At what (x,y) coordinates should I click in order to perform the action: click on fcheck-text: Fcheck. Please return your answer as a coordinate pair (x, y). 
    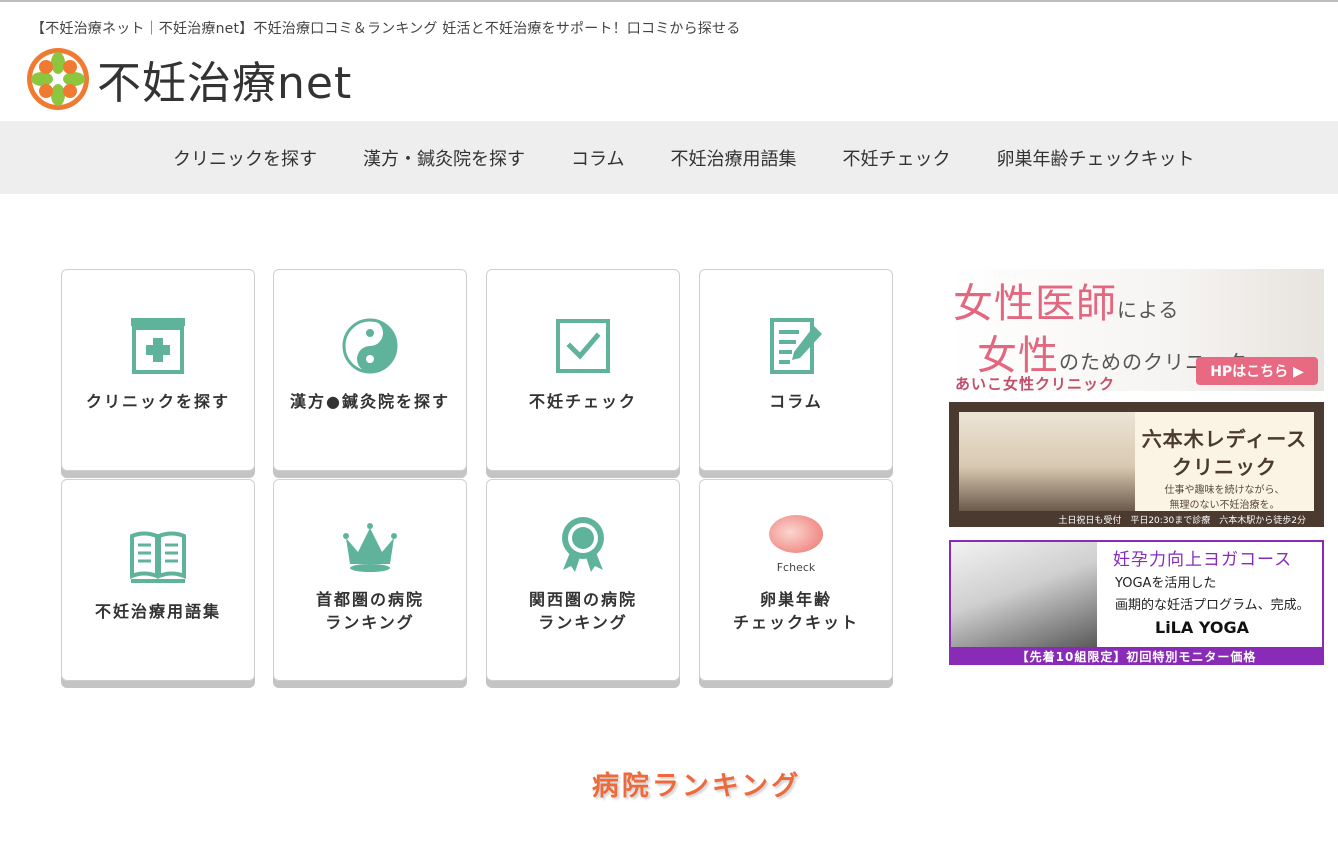
    Looking at the image, I should click on (796, 567).